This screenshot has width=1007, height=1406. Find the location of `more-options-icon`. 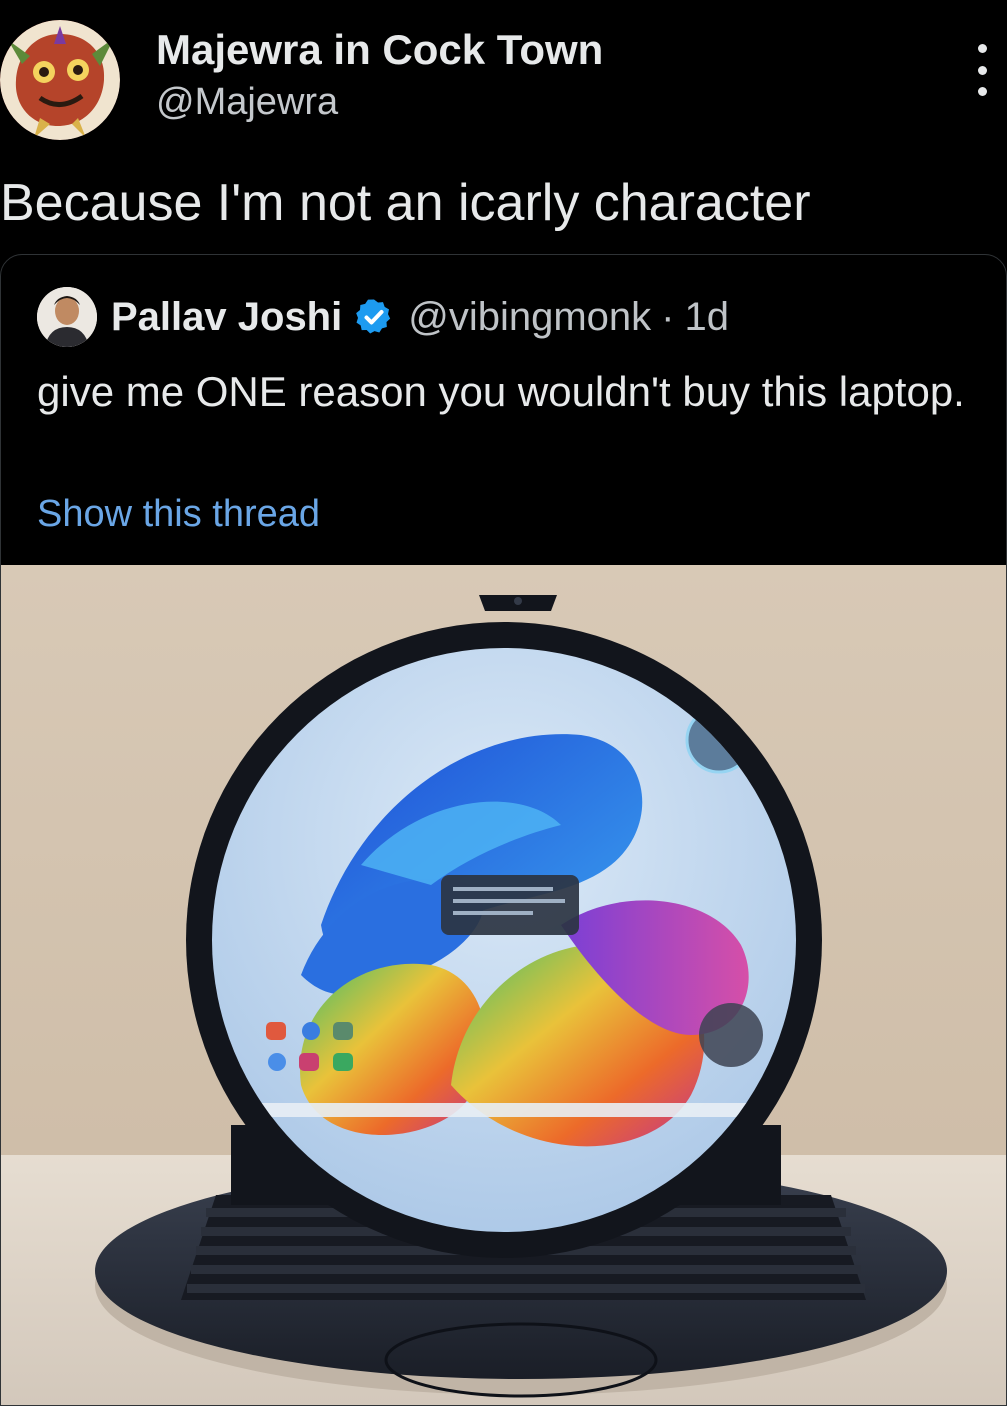

more-options-icon is located at coordinates (982, 70).